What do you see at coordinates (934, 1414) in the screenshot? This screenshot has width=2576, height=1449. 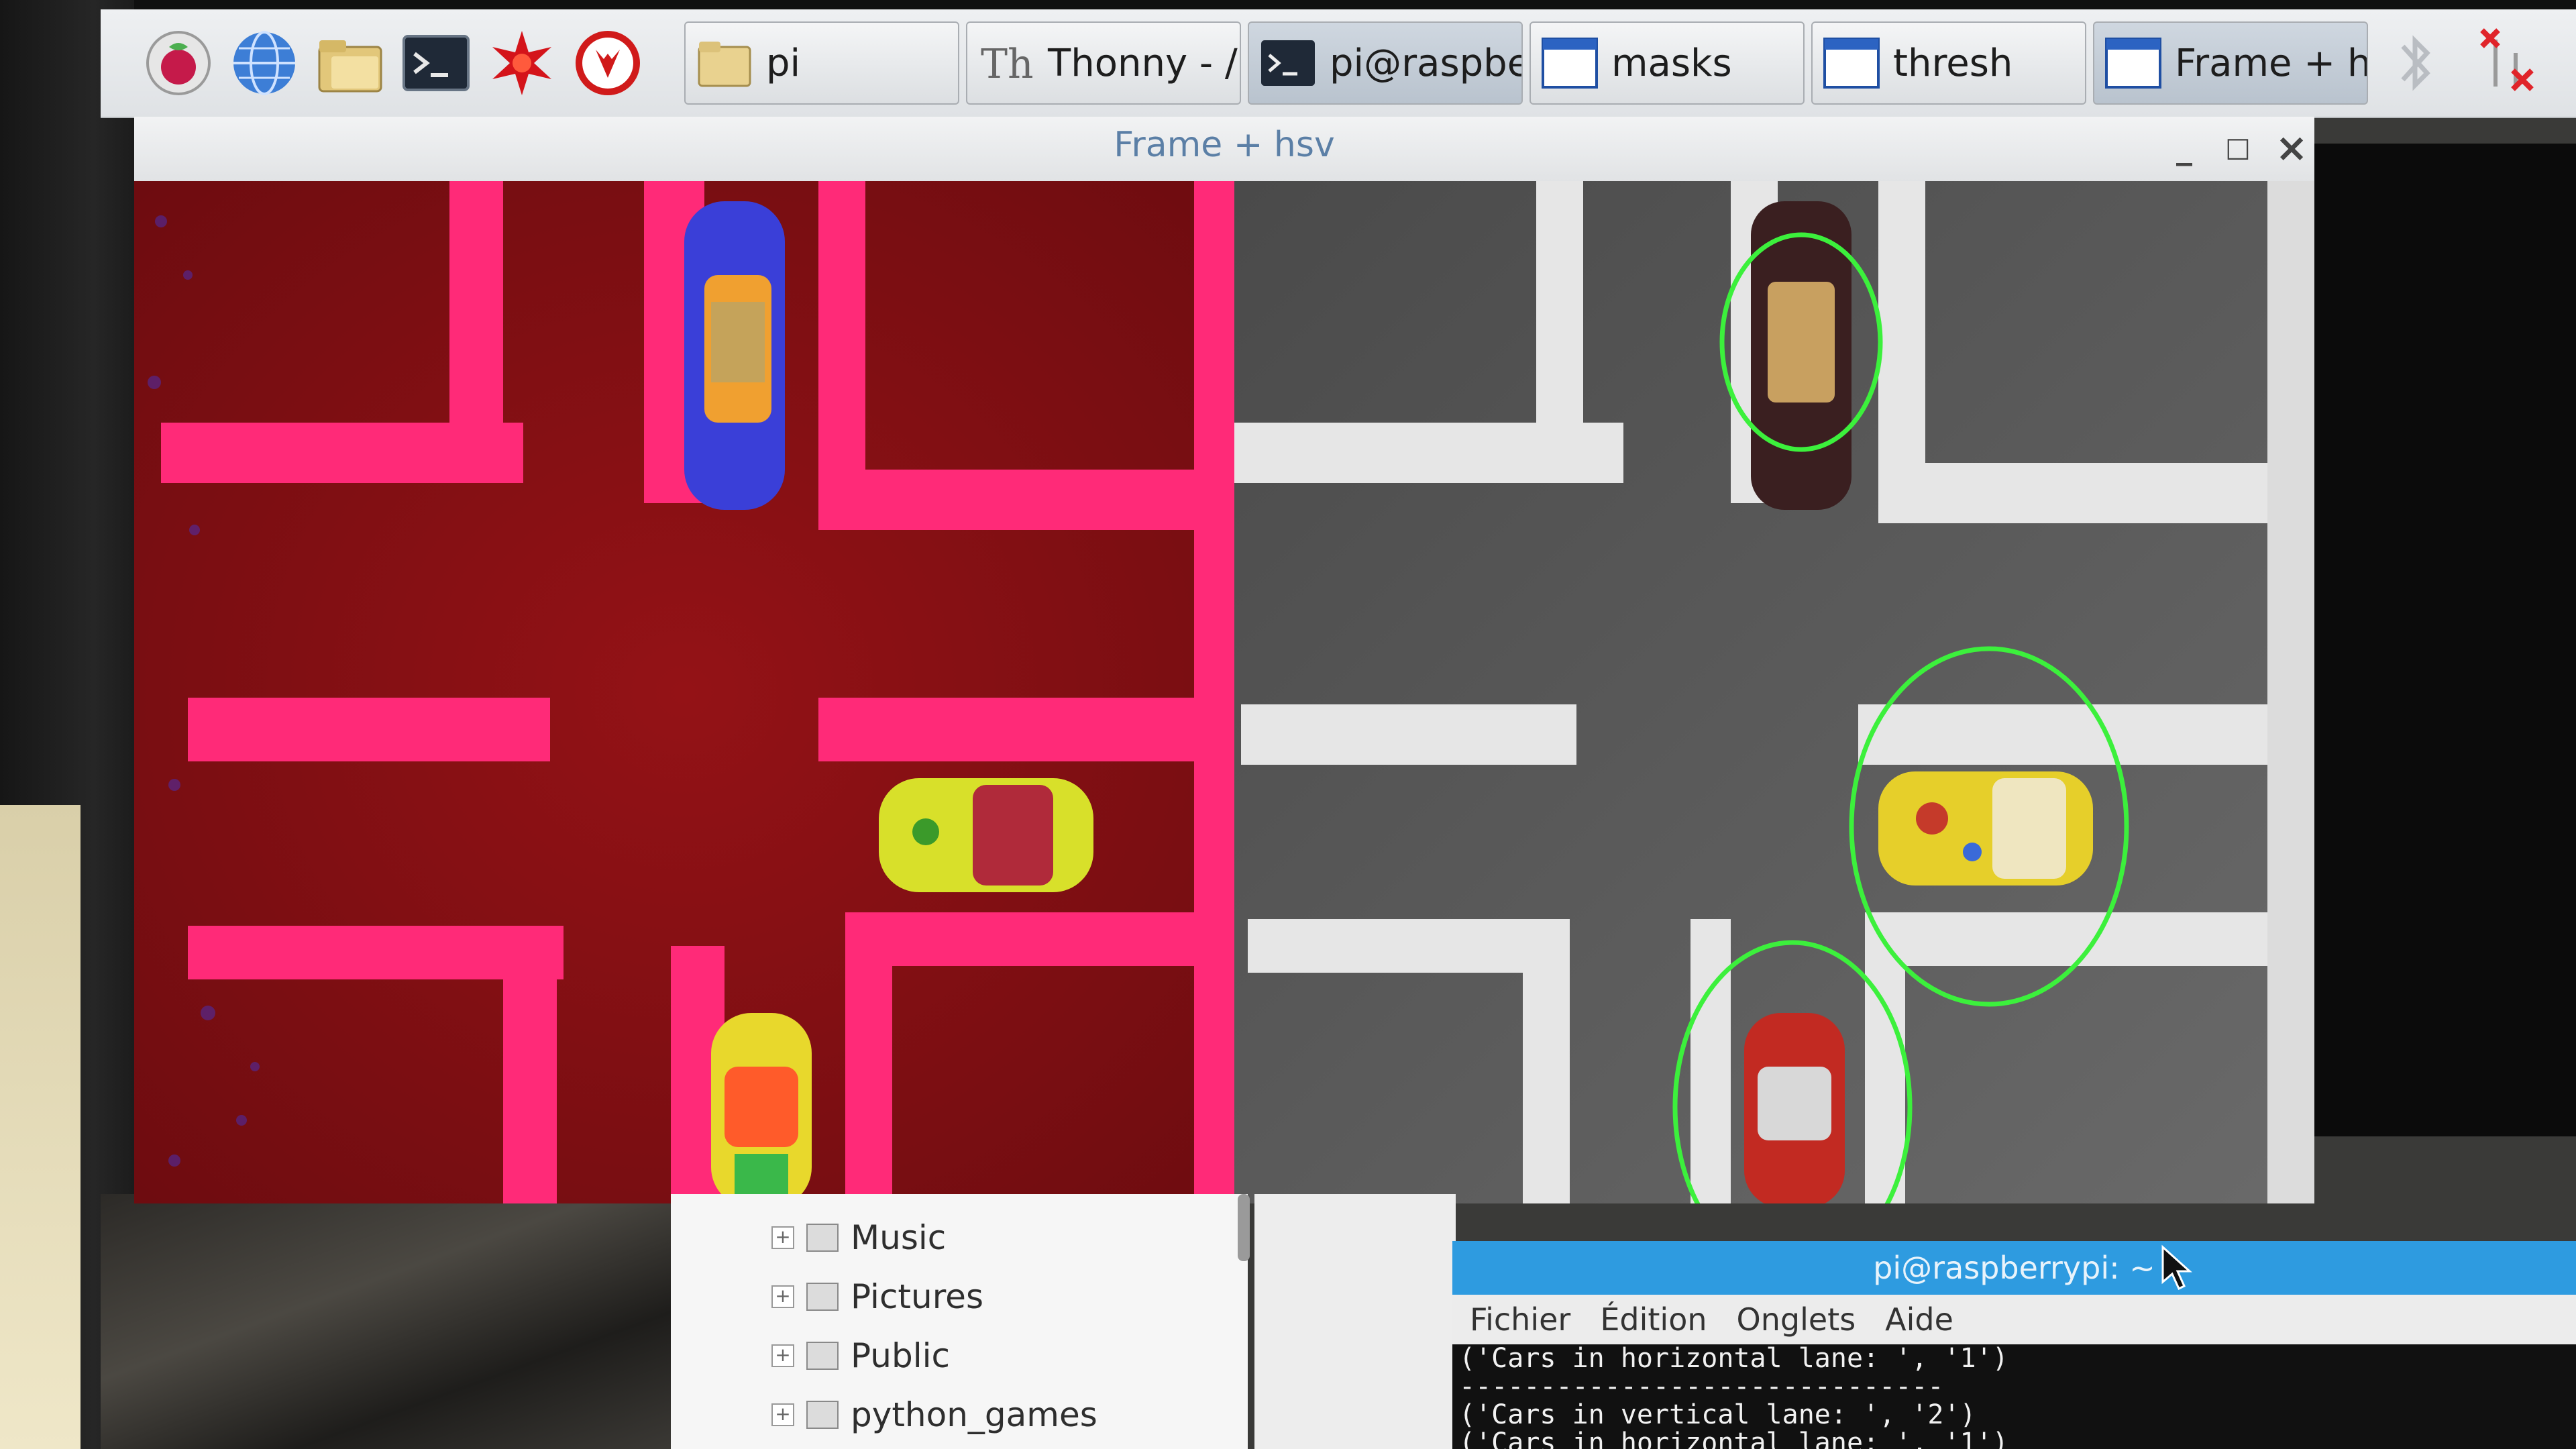 I see `tree-item-python-games: + python_games` at bounding box center [934, 1414].